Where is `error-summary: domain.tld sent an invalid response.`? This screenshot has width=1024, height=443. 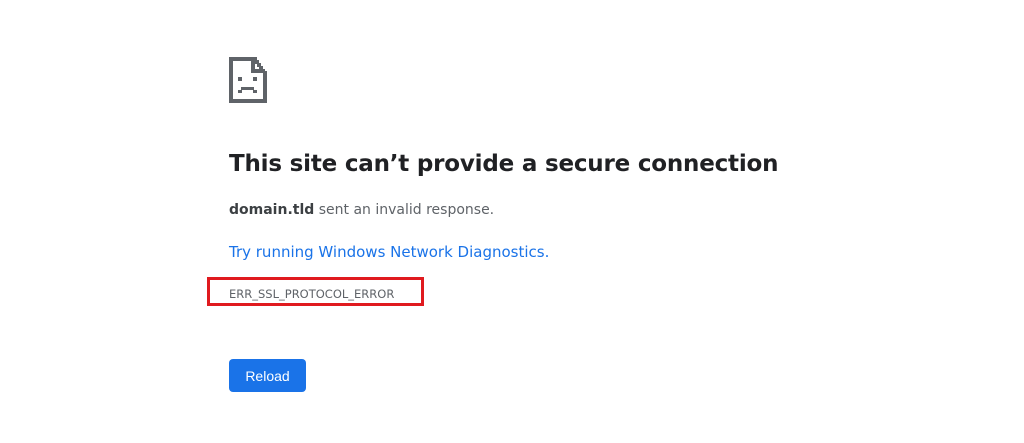 error-summary: domain.tld sent an invalid response. is located at coordinates (361, 210).